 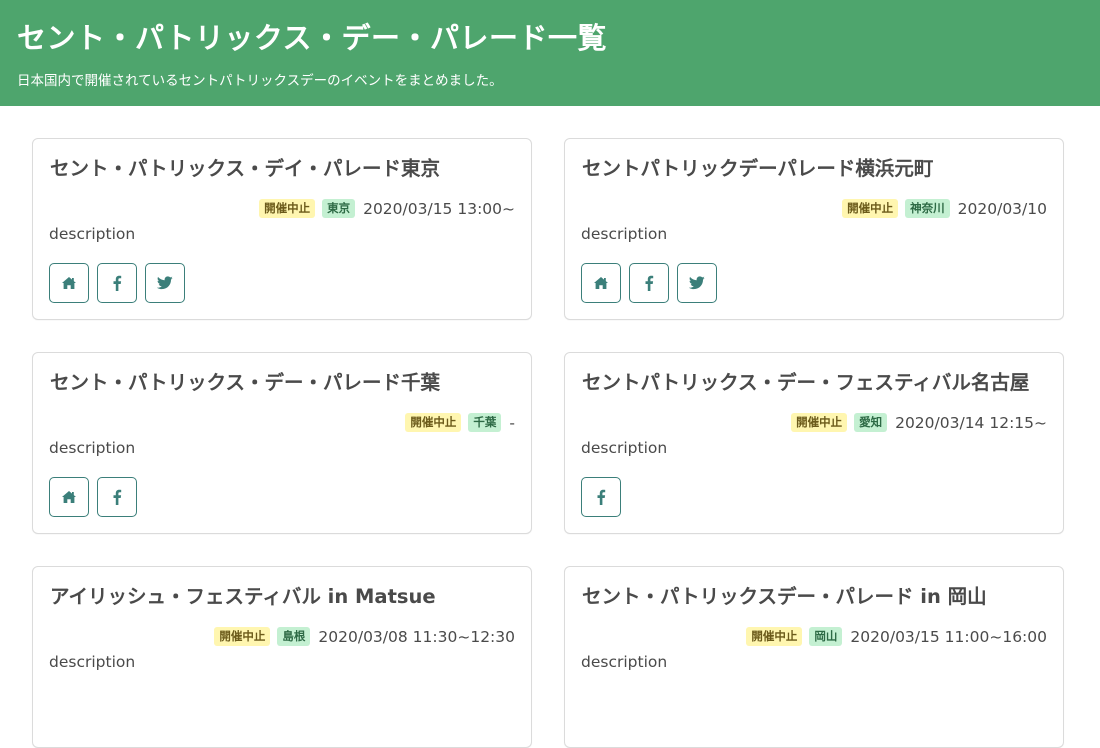 What do you see at coordinates (1002, 208) in the screenshot?
I see `event-date: 2020/03/10` at bounding box center [1002, 208].